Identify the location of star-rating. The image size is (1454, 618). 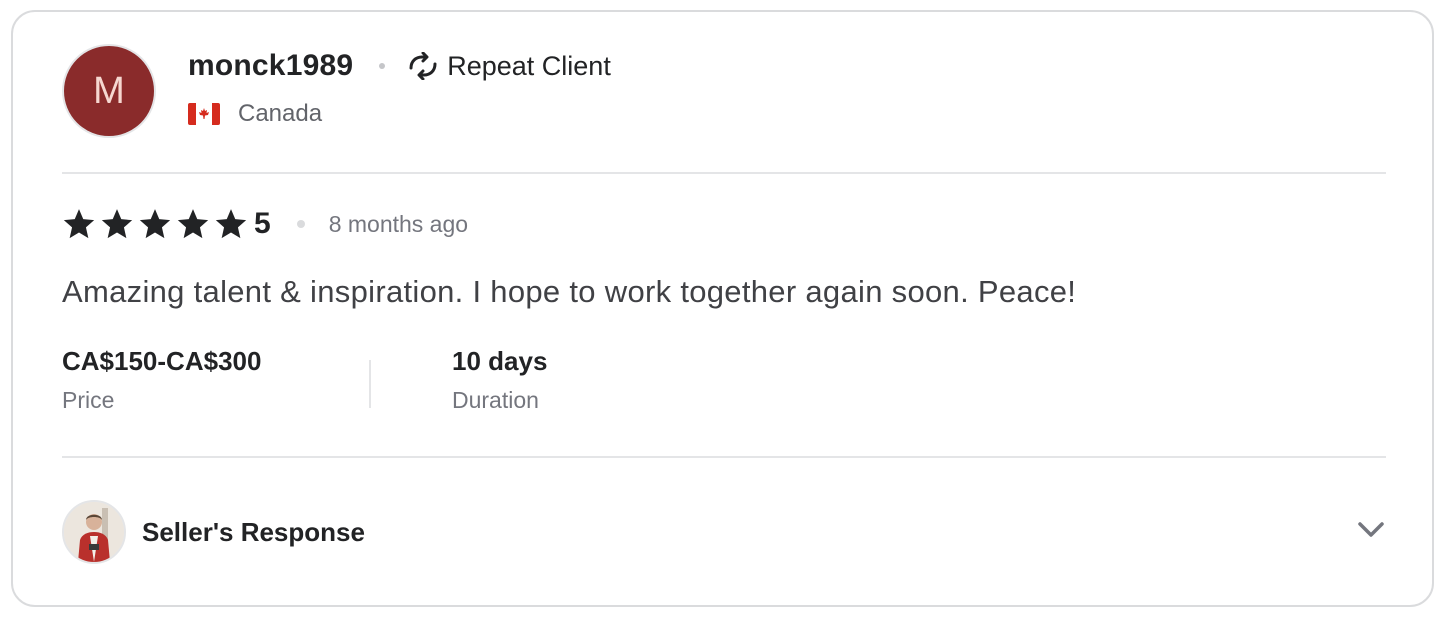
(157, 224).